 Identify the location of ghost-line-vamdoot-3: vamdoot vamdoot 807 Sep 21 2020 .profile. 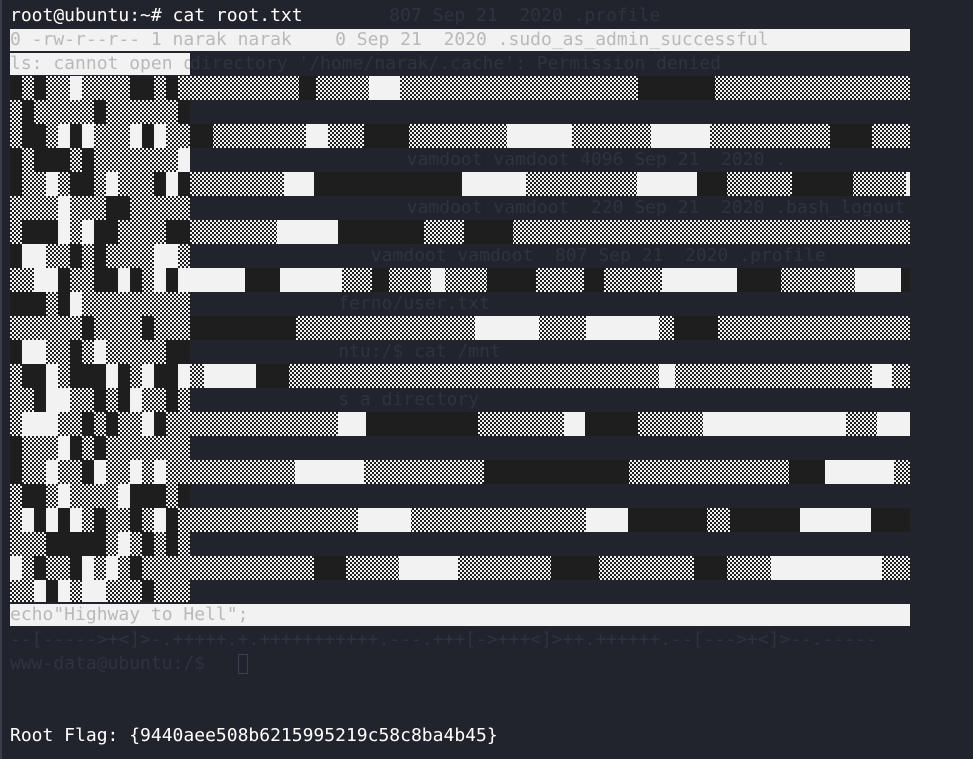
(490, 255).